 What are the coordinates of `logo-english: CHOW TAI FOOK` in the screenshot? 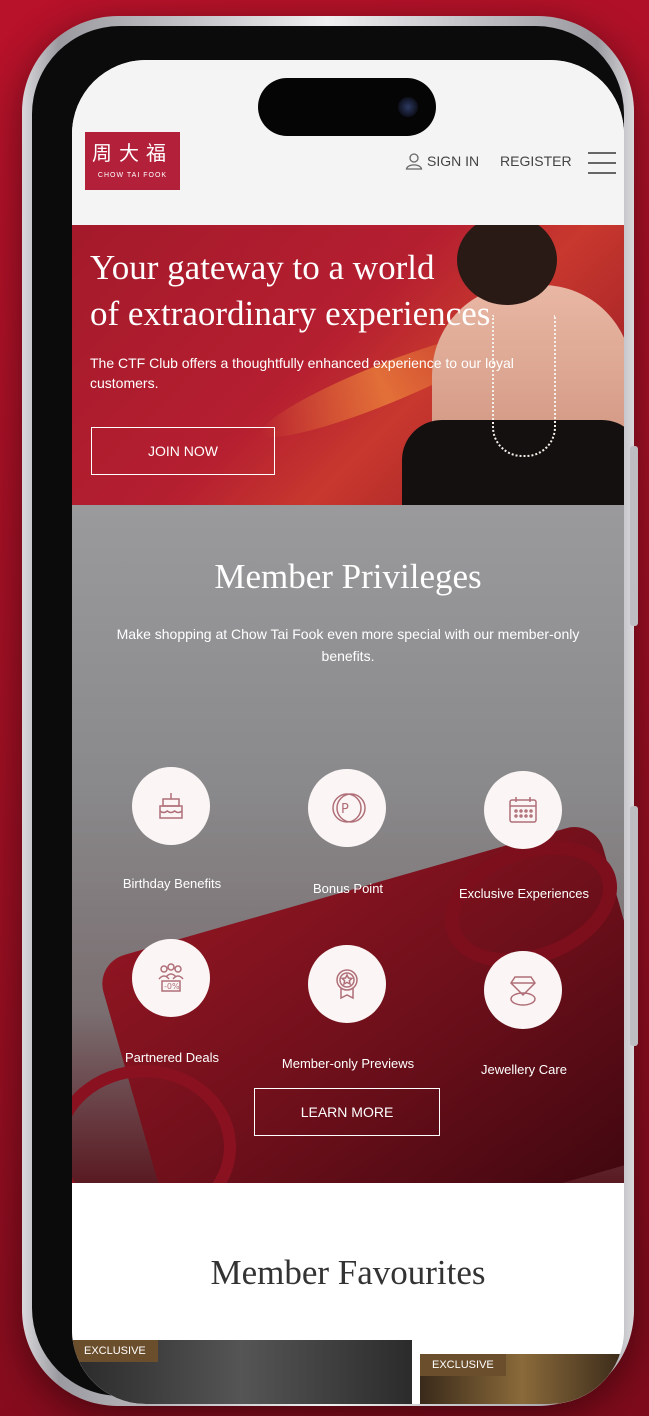 It's located at (132, 175).